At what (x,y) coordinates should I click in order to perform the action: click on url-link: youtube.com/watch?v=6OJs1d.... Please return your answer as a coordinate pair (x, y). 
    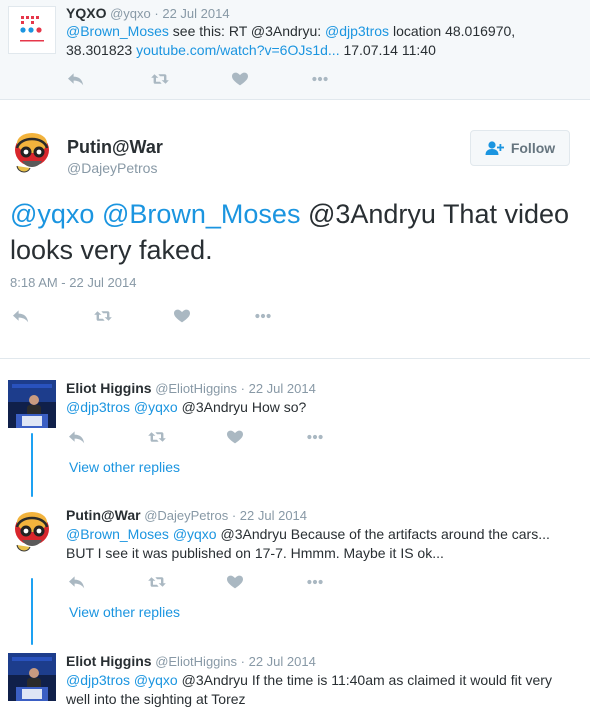
    Looking at the image, I should click on (238, 50).